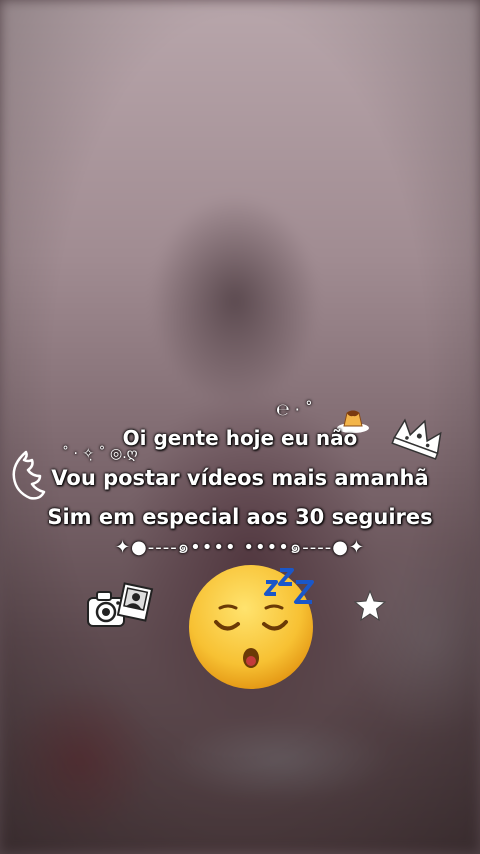 This screenshot has height=854, width=480. What do you see at coordinates (240, 547) in the screenshot?
I see `decorative-divider: ✦●----๑•••• ••••๑----●✦` at bounding box center [240, 547].